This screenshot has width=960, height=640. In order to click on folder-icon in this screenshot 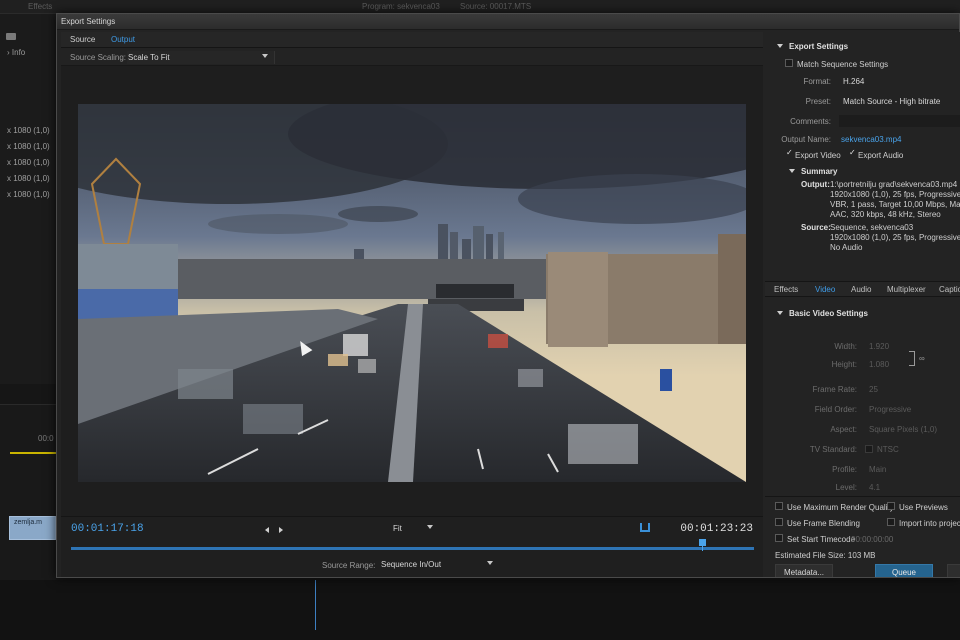, I will do `click(11, 36)`.